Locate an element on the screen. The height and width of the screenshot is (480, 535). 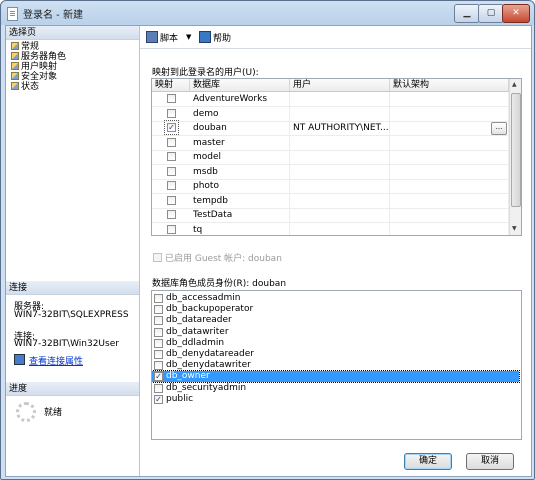
page-item: 状态 is located at coordinates (25, 87).